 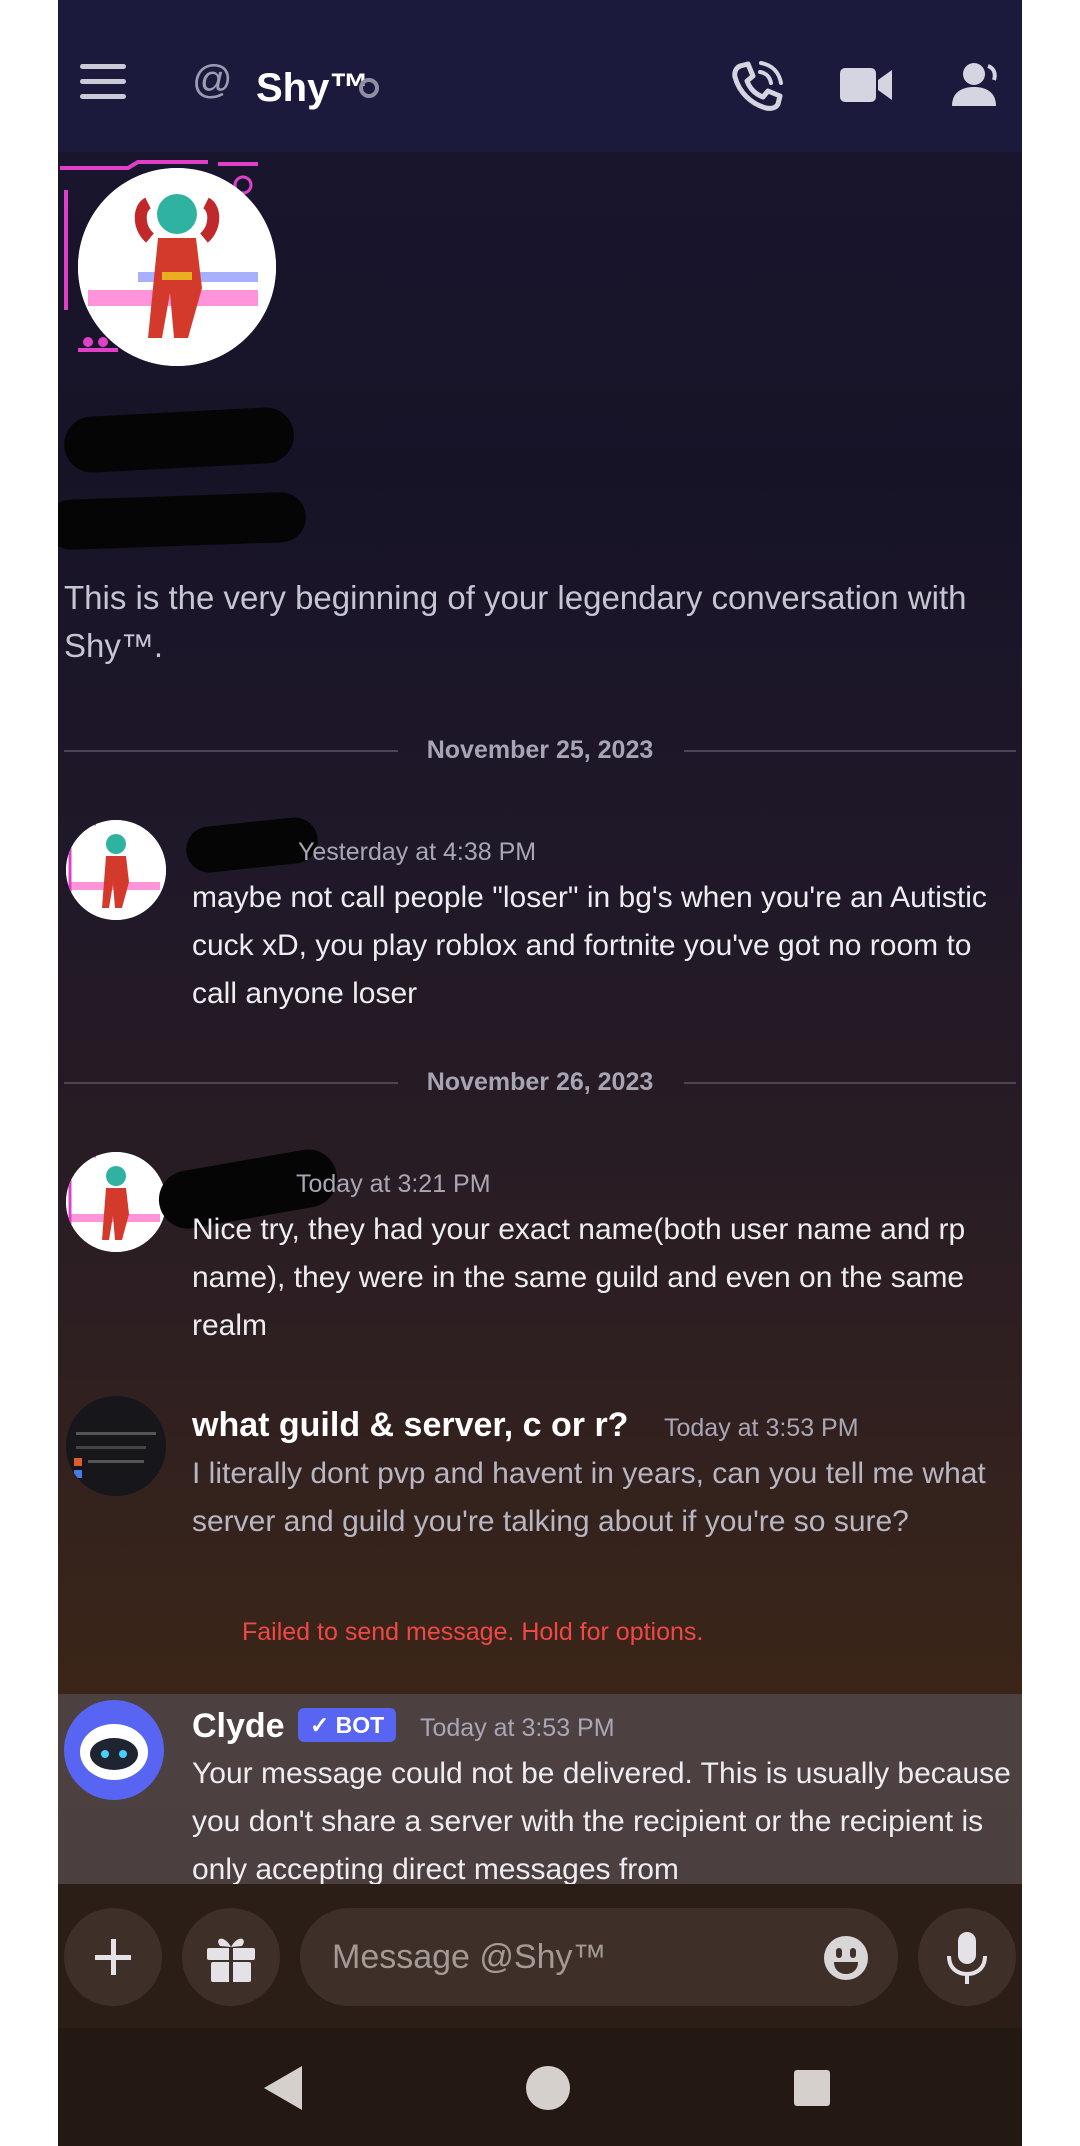 I want to click on message-author: what guild & server, c or r?, so click(x=410, y=1425).